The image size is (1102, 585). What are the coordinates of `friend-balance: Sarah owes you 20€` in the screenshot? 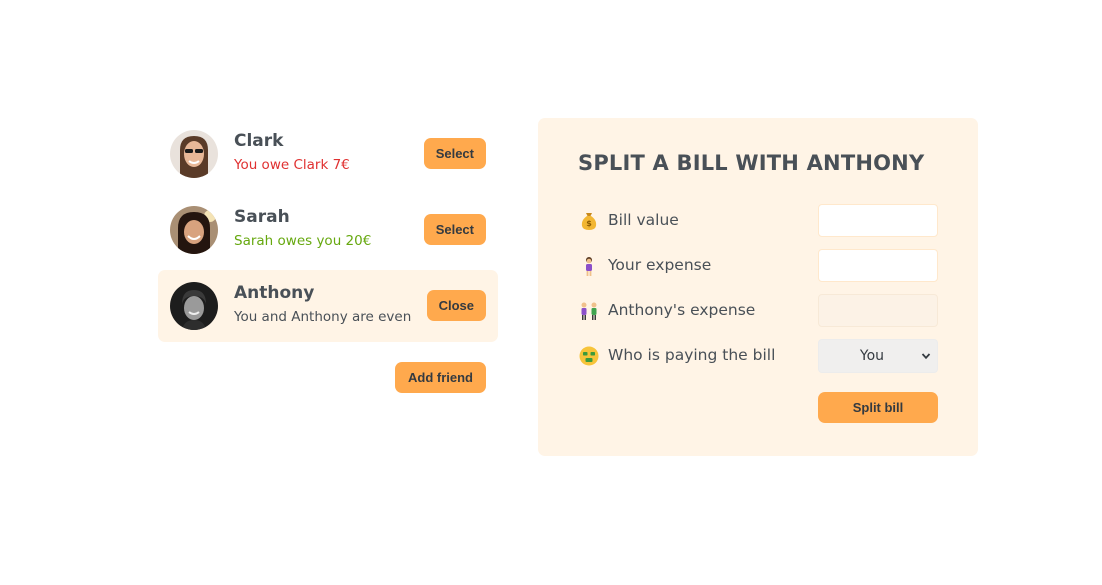 It's located at (303, 241).